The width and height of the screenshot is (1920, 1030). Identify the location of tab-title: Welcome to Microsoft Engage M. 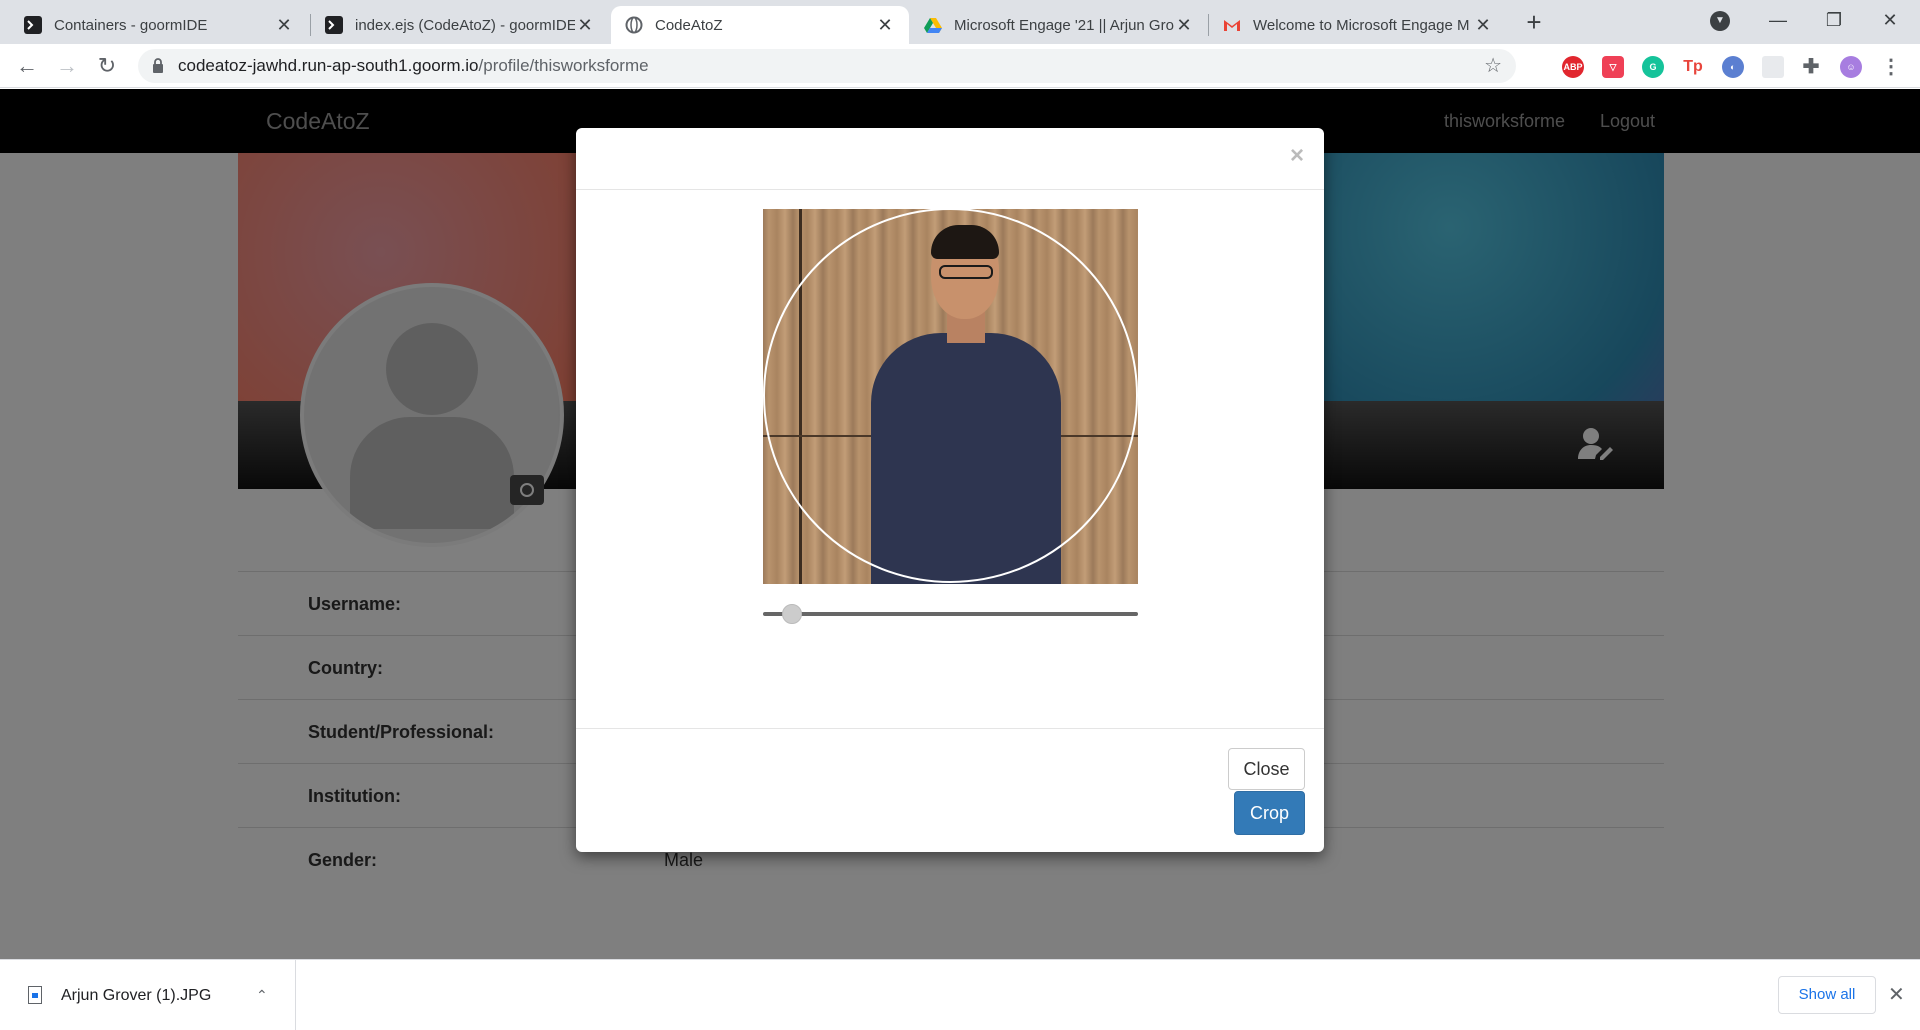
(1361, 25).